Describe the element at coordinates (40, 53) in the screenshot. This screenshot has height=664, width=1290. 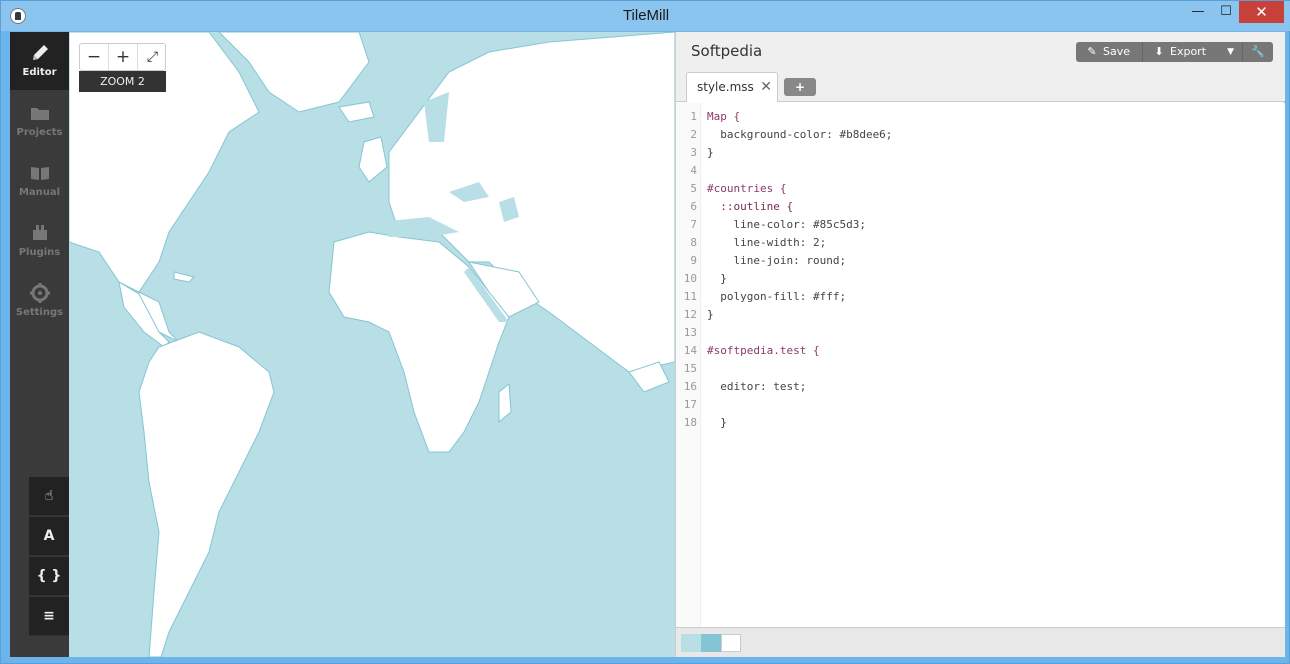
I see `pencil-icon` at that location.